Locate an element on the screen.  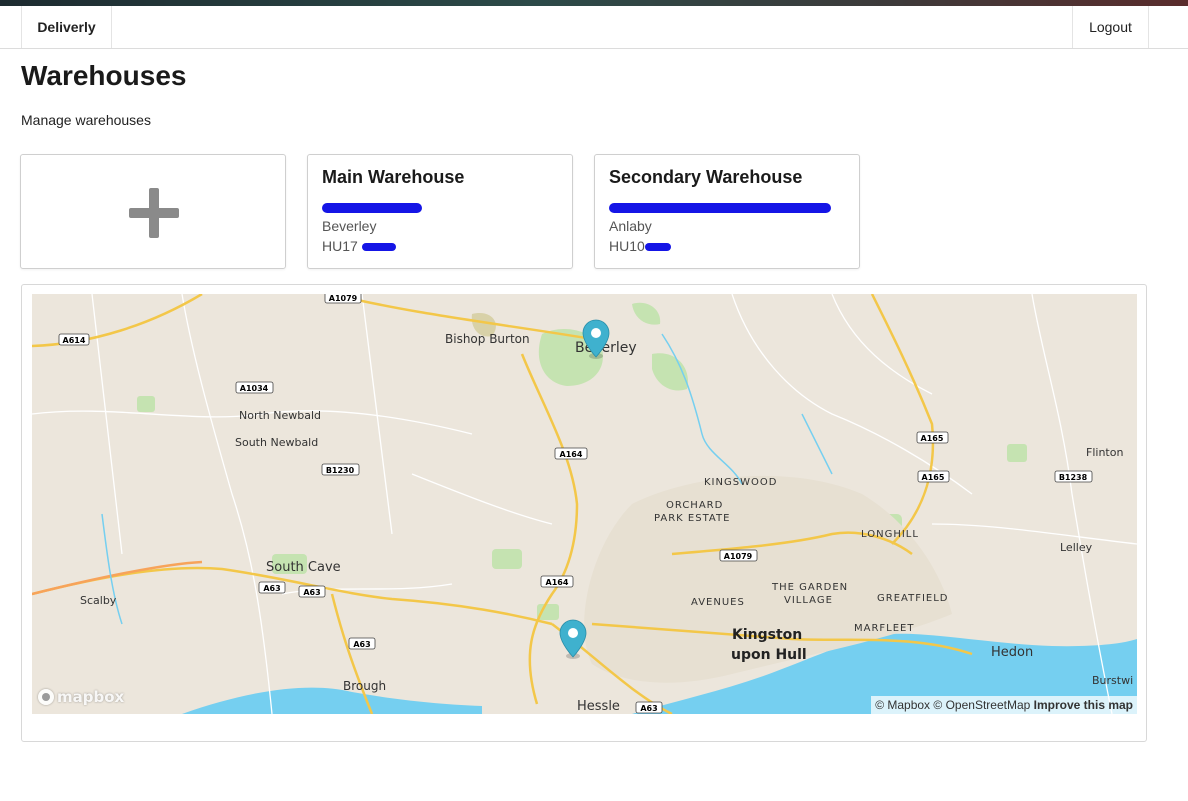
map-label: KINGSWOOD is located at coordinates (740, 482).